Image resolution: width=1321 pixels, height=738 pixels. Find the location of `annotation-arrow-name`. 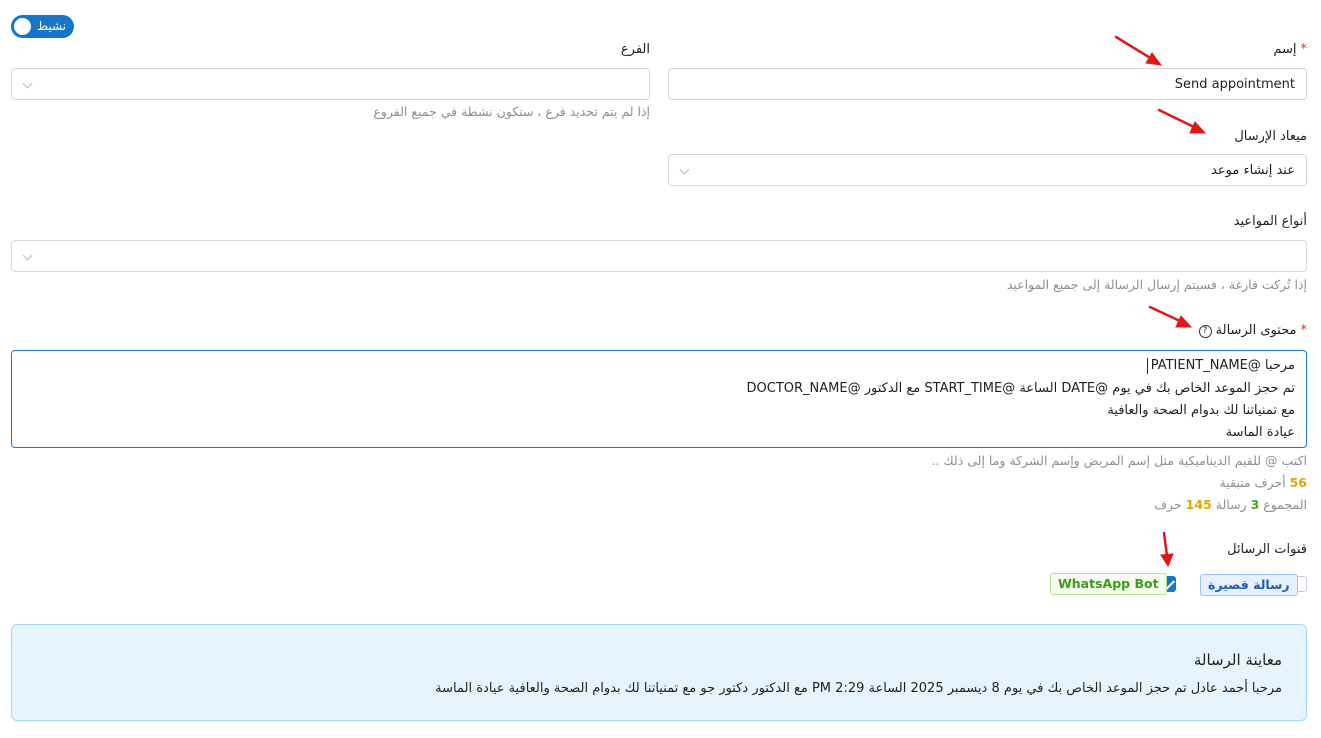

annotation-arrow-name is located at coordinates (1138, 50).